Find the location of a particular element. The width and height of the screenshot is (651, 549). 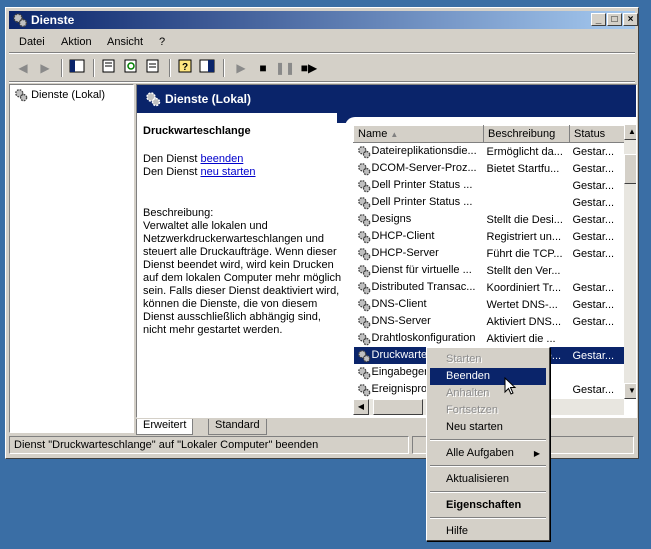

menu-datei: Datei is located at coordinates (32, 42).